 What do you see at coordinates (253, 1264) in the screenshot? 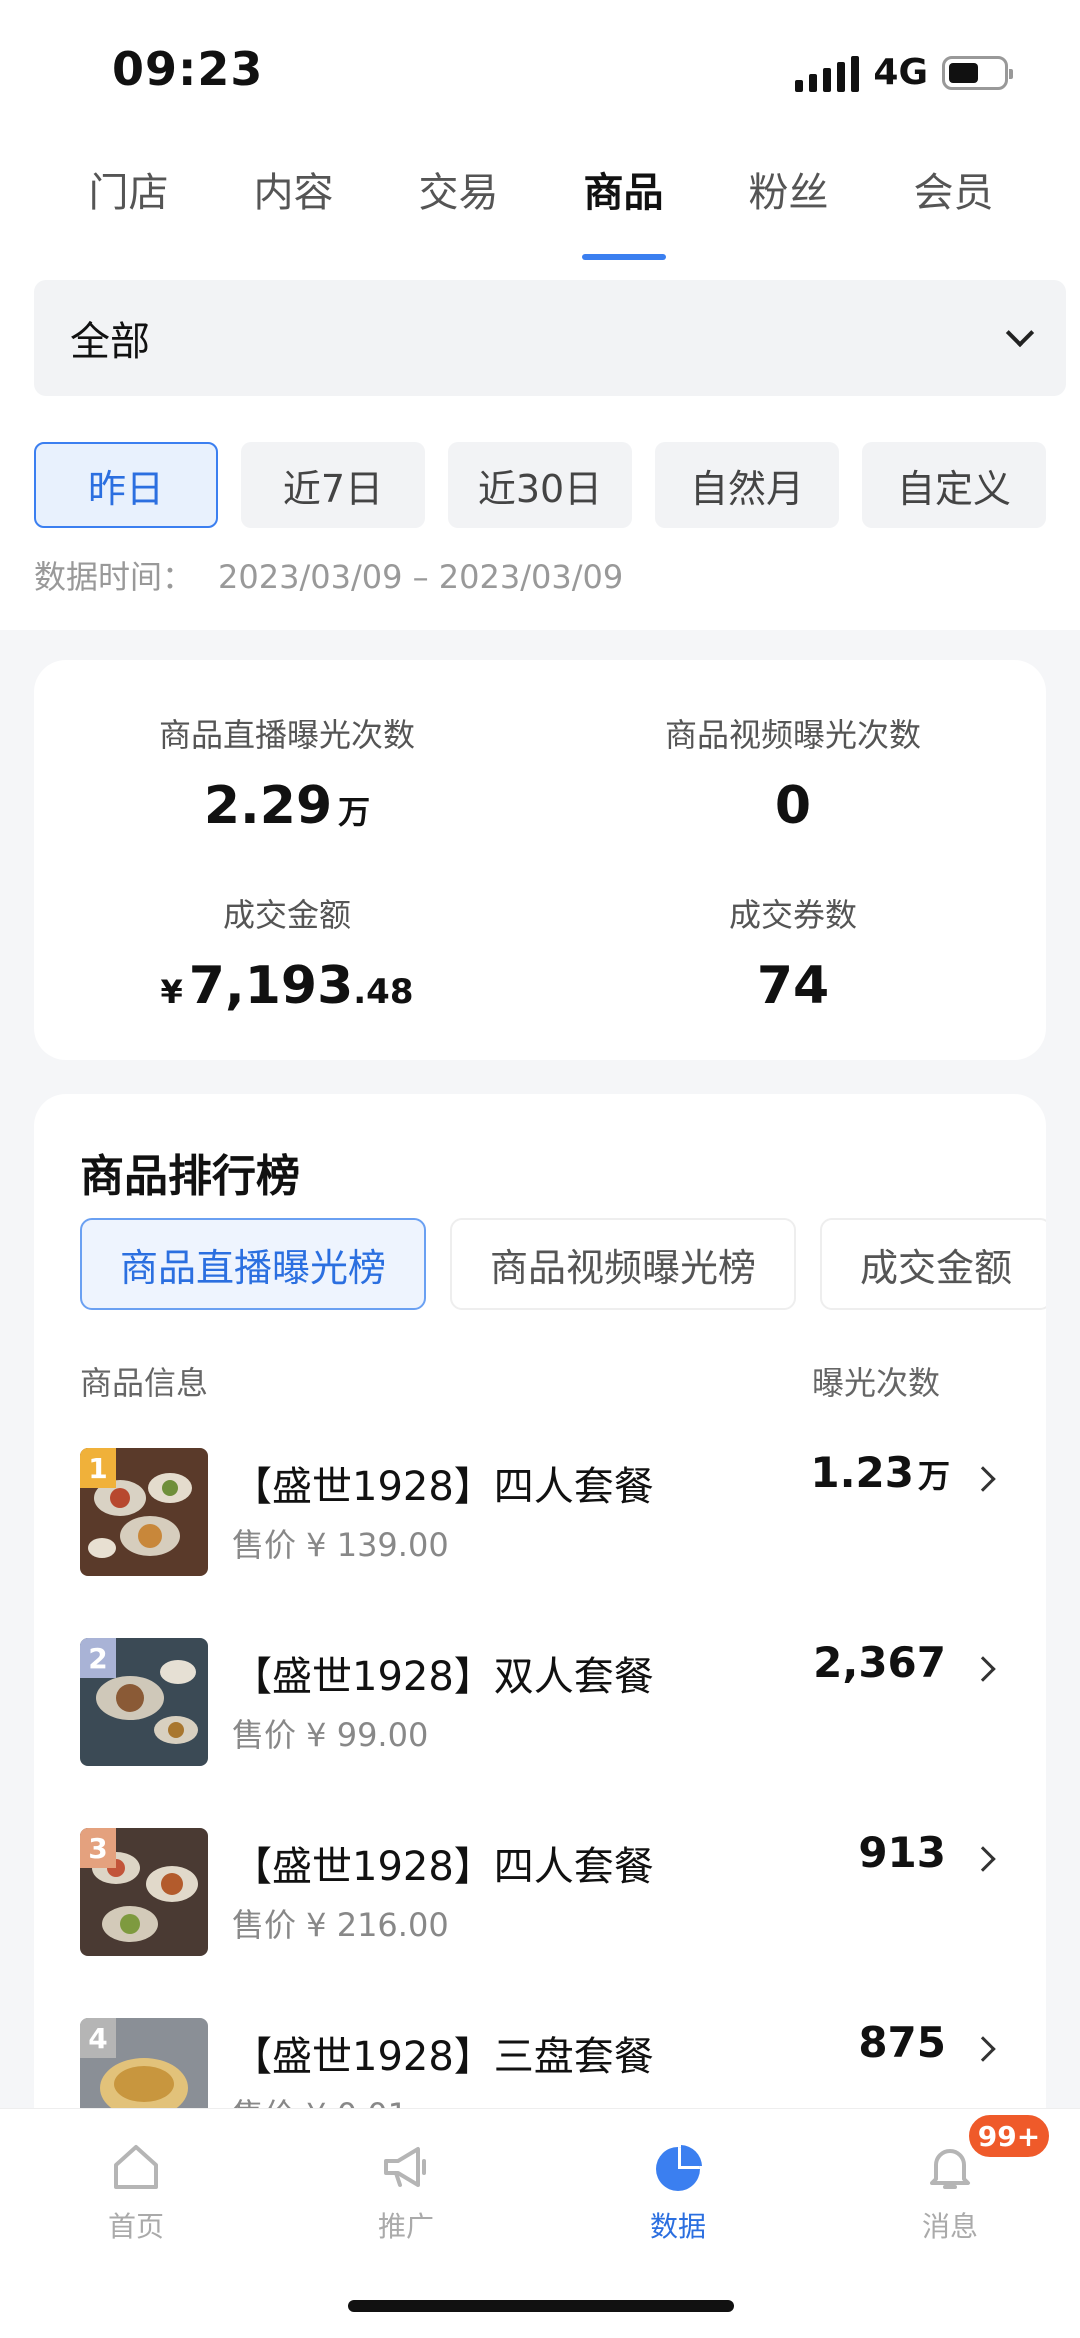
I see `ranking-tab-live-exposure: 商品直播曝光榜` at bounding box center [253, 1264].